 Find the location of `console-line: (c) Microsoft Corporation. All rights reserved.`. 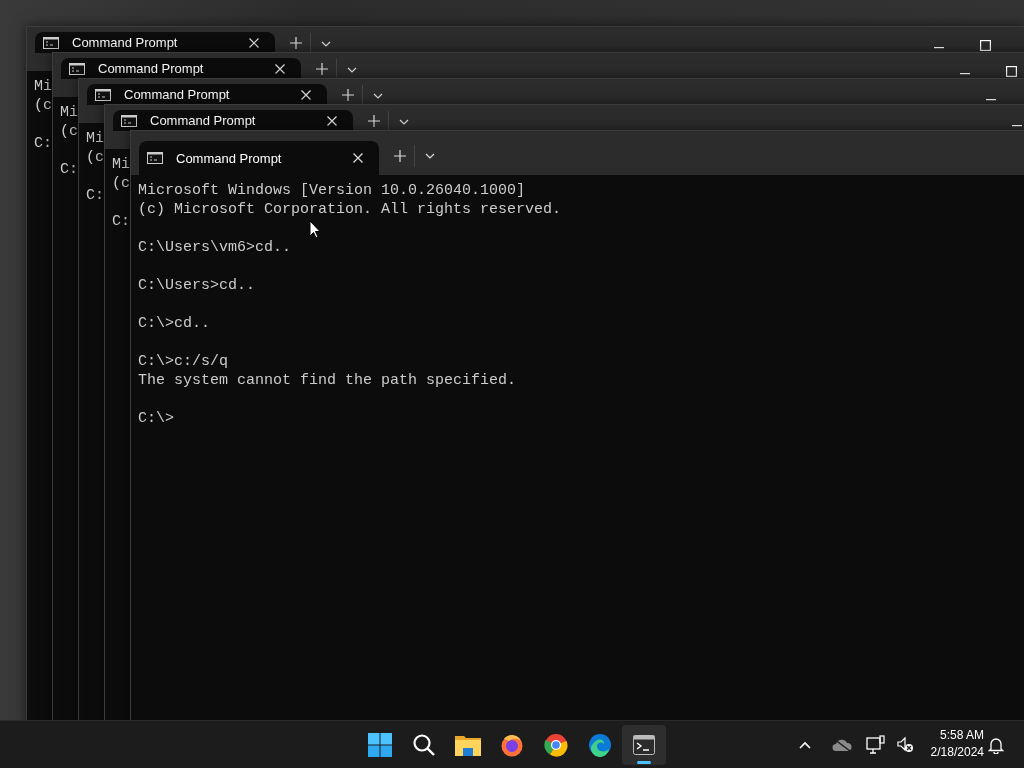

console-line: (c) Microsoft Corporation. All rights reserved. is located at coordinates (350, 209).